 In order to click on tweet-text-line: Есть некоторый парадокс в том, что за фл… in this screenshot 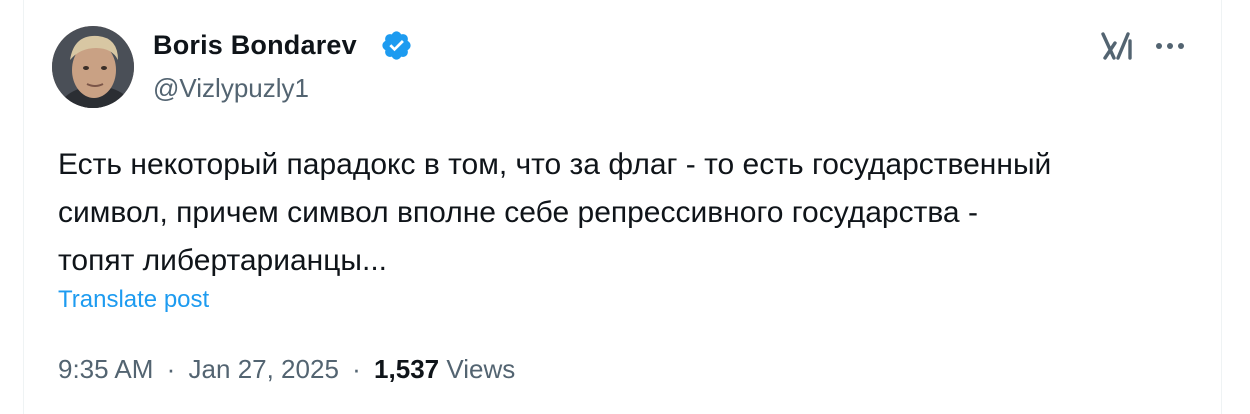, I will do `click(555, 164)`.